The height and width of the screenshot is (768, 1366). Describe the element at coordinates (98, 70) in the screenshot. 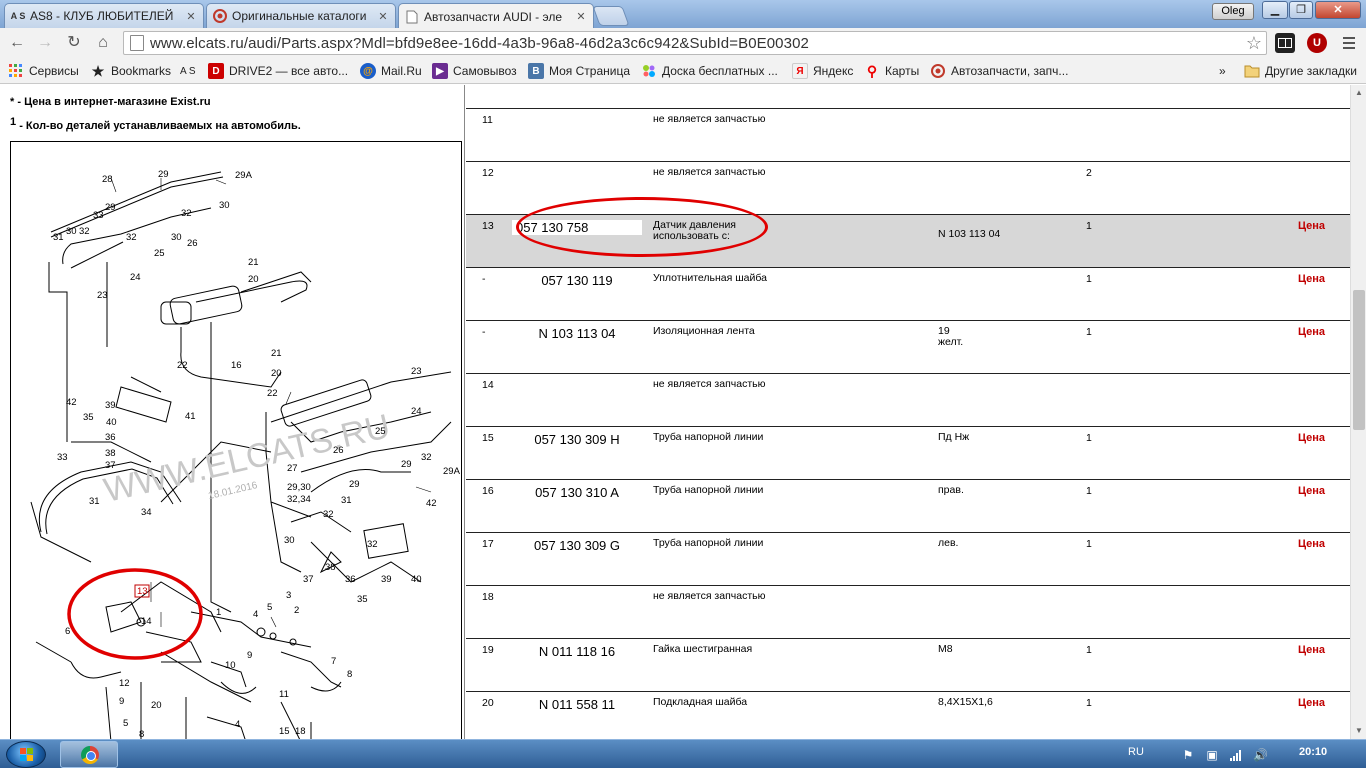

I see `star-icon: ★` at that location.